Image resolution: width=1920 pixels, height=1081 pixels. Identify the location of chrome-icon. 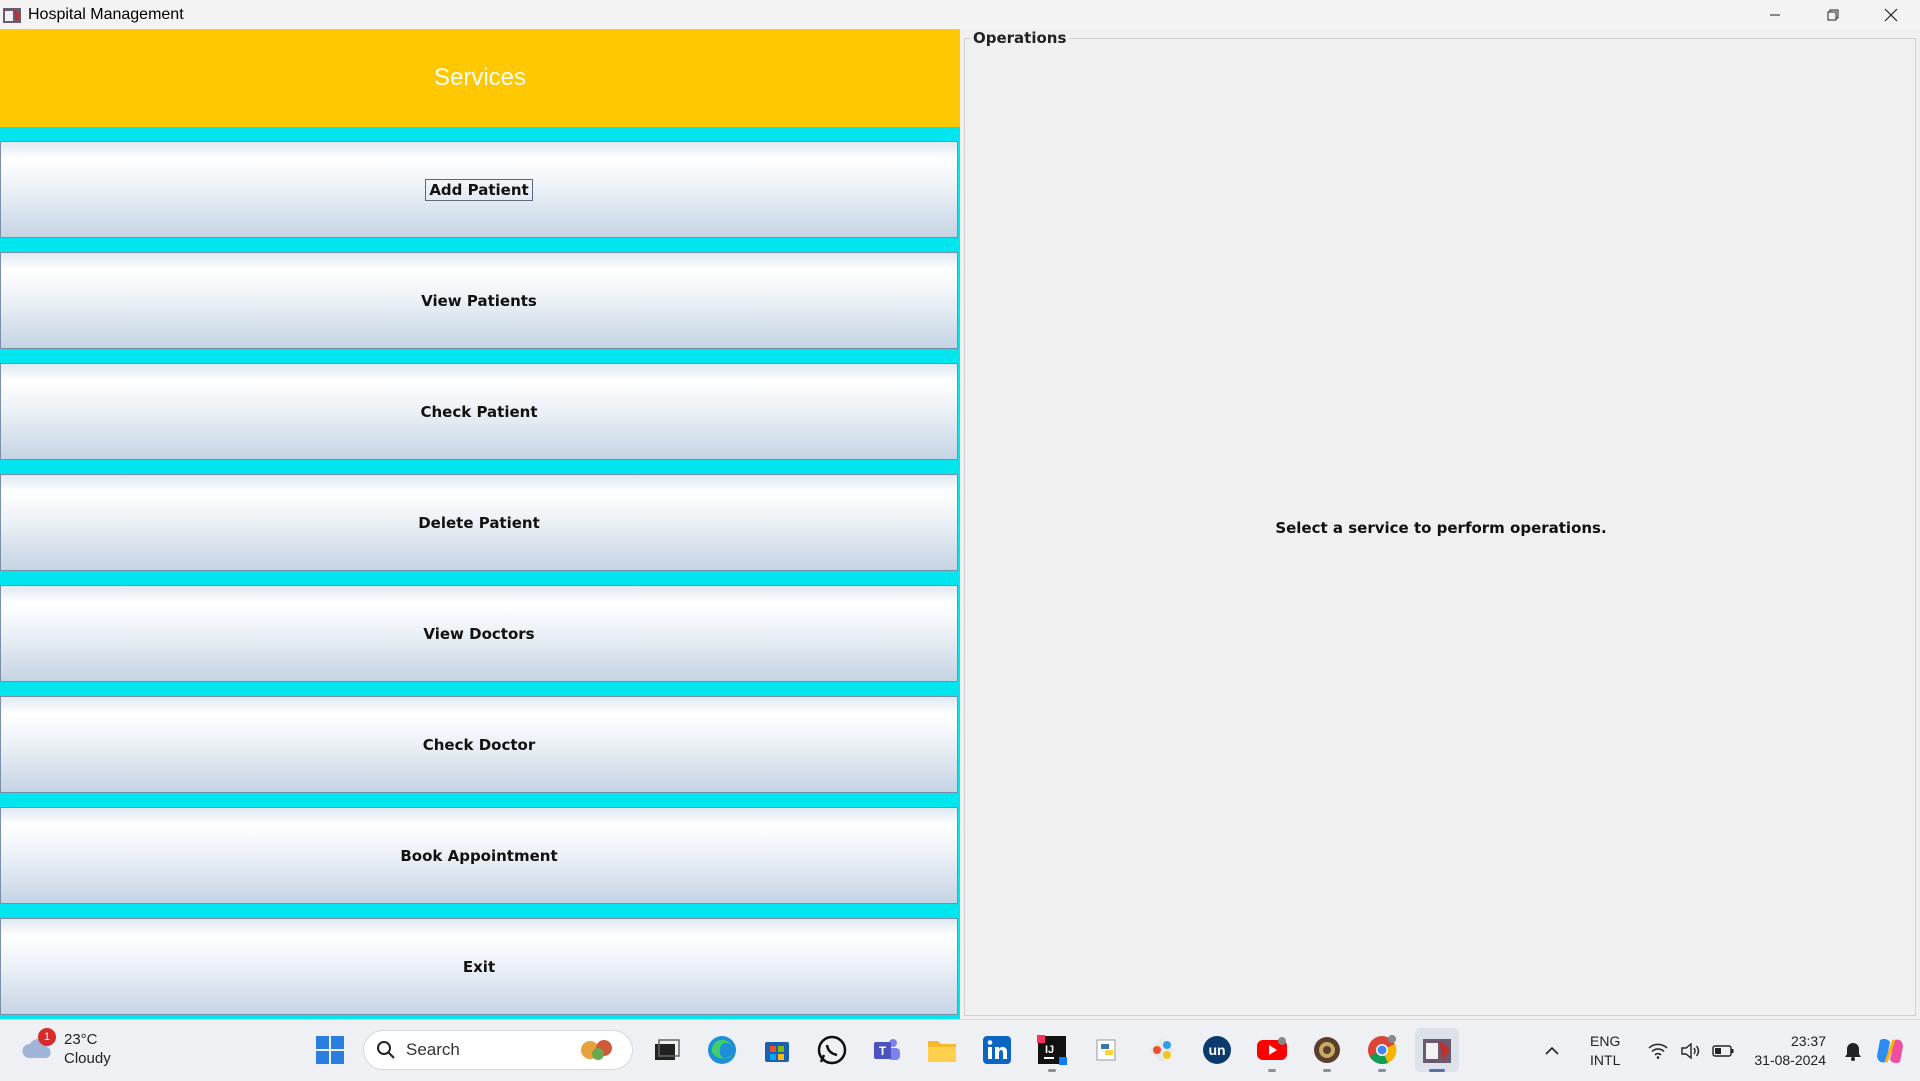
(1382, 1050).